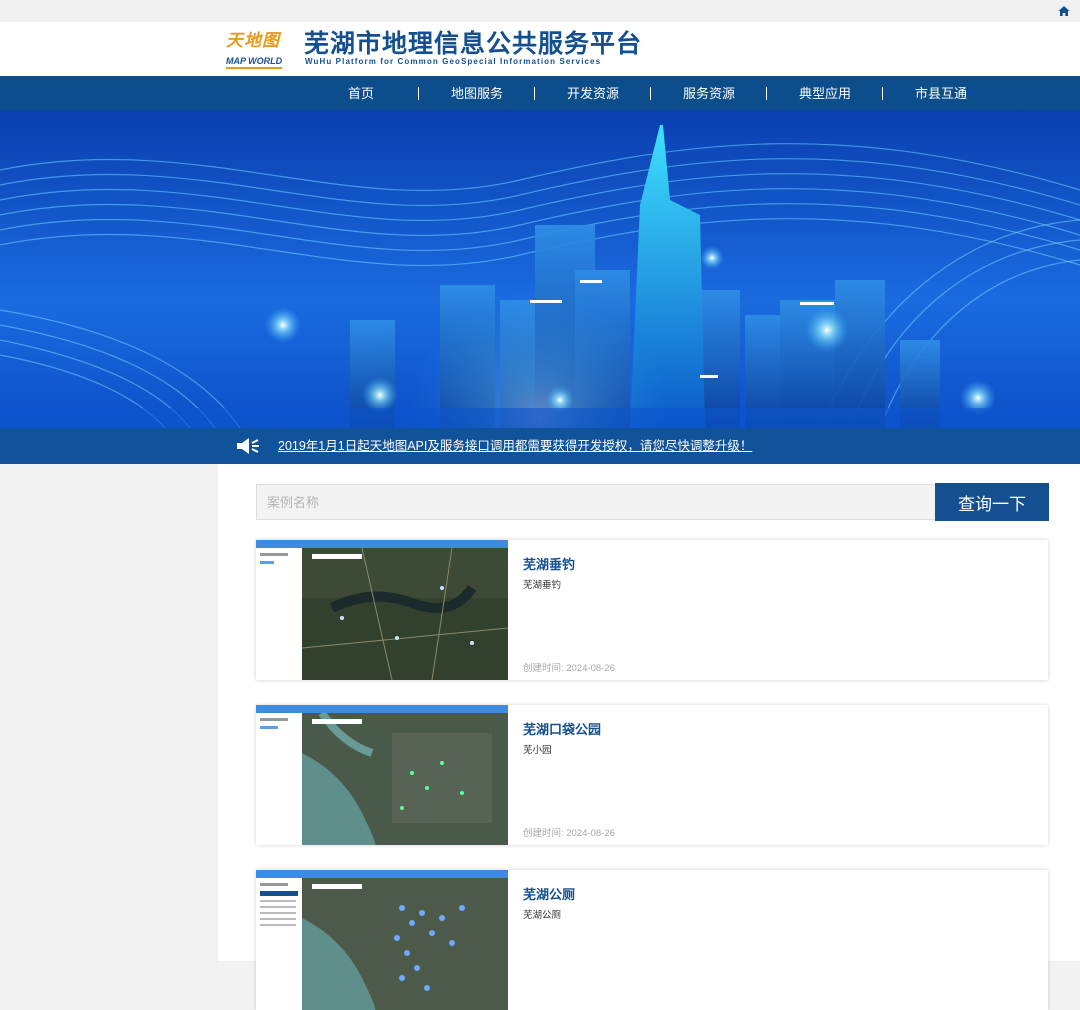  What do you see at coordinates (540, 93) in the screenshot?
I see `main-nav: 首页 地图服务 开发资源 服务资源 典型应用 市县互通` at bounding box center [540, 93].